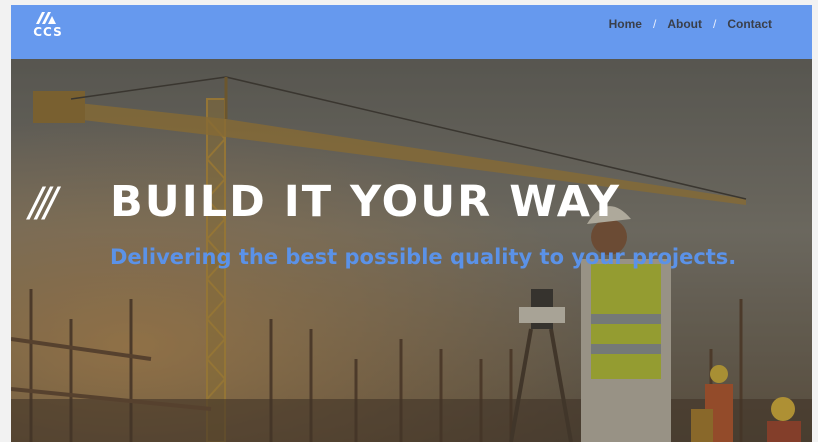 The width and height of the screenshot is (818, 442). Describe the element at coordinates (411, 32) in the screenshot. I see `top-navbar: CCS Home / About / Contact` at that location.